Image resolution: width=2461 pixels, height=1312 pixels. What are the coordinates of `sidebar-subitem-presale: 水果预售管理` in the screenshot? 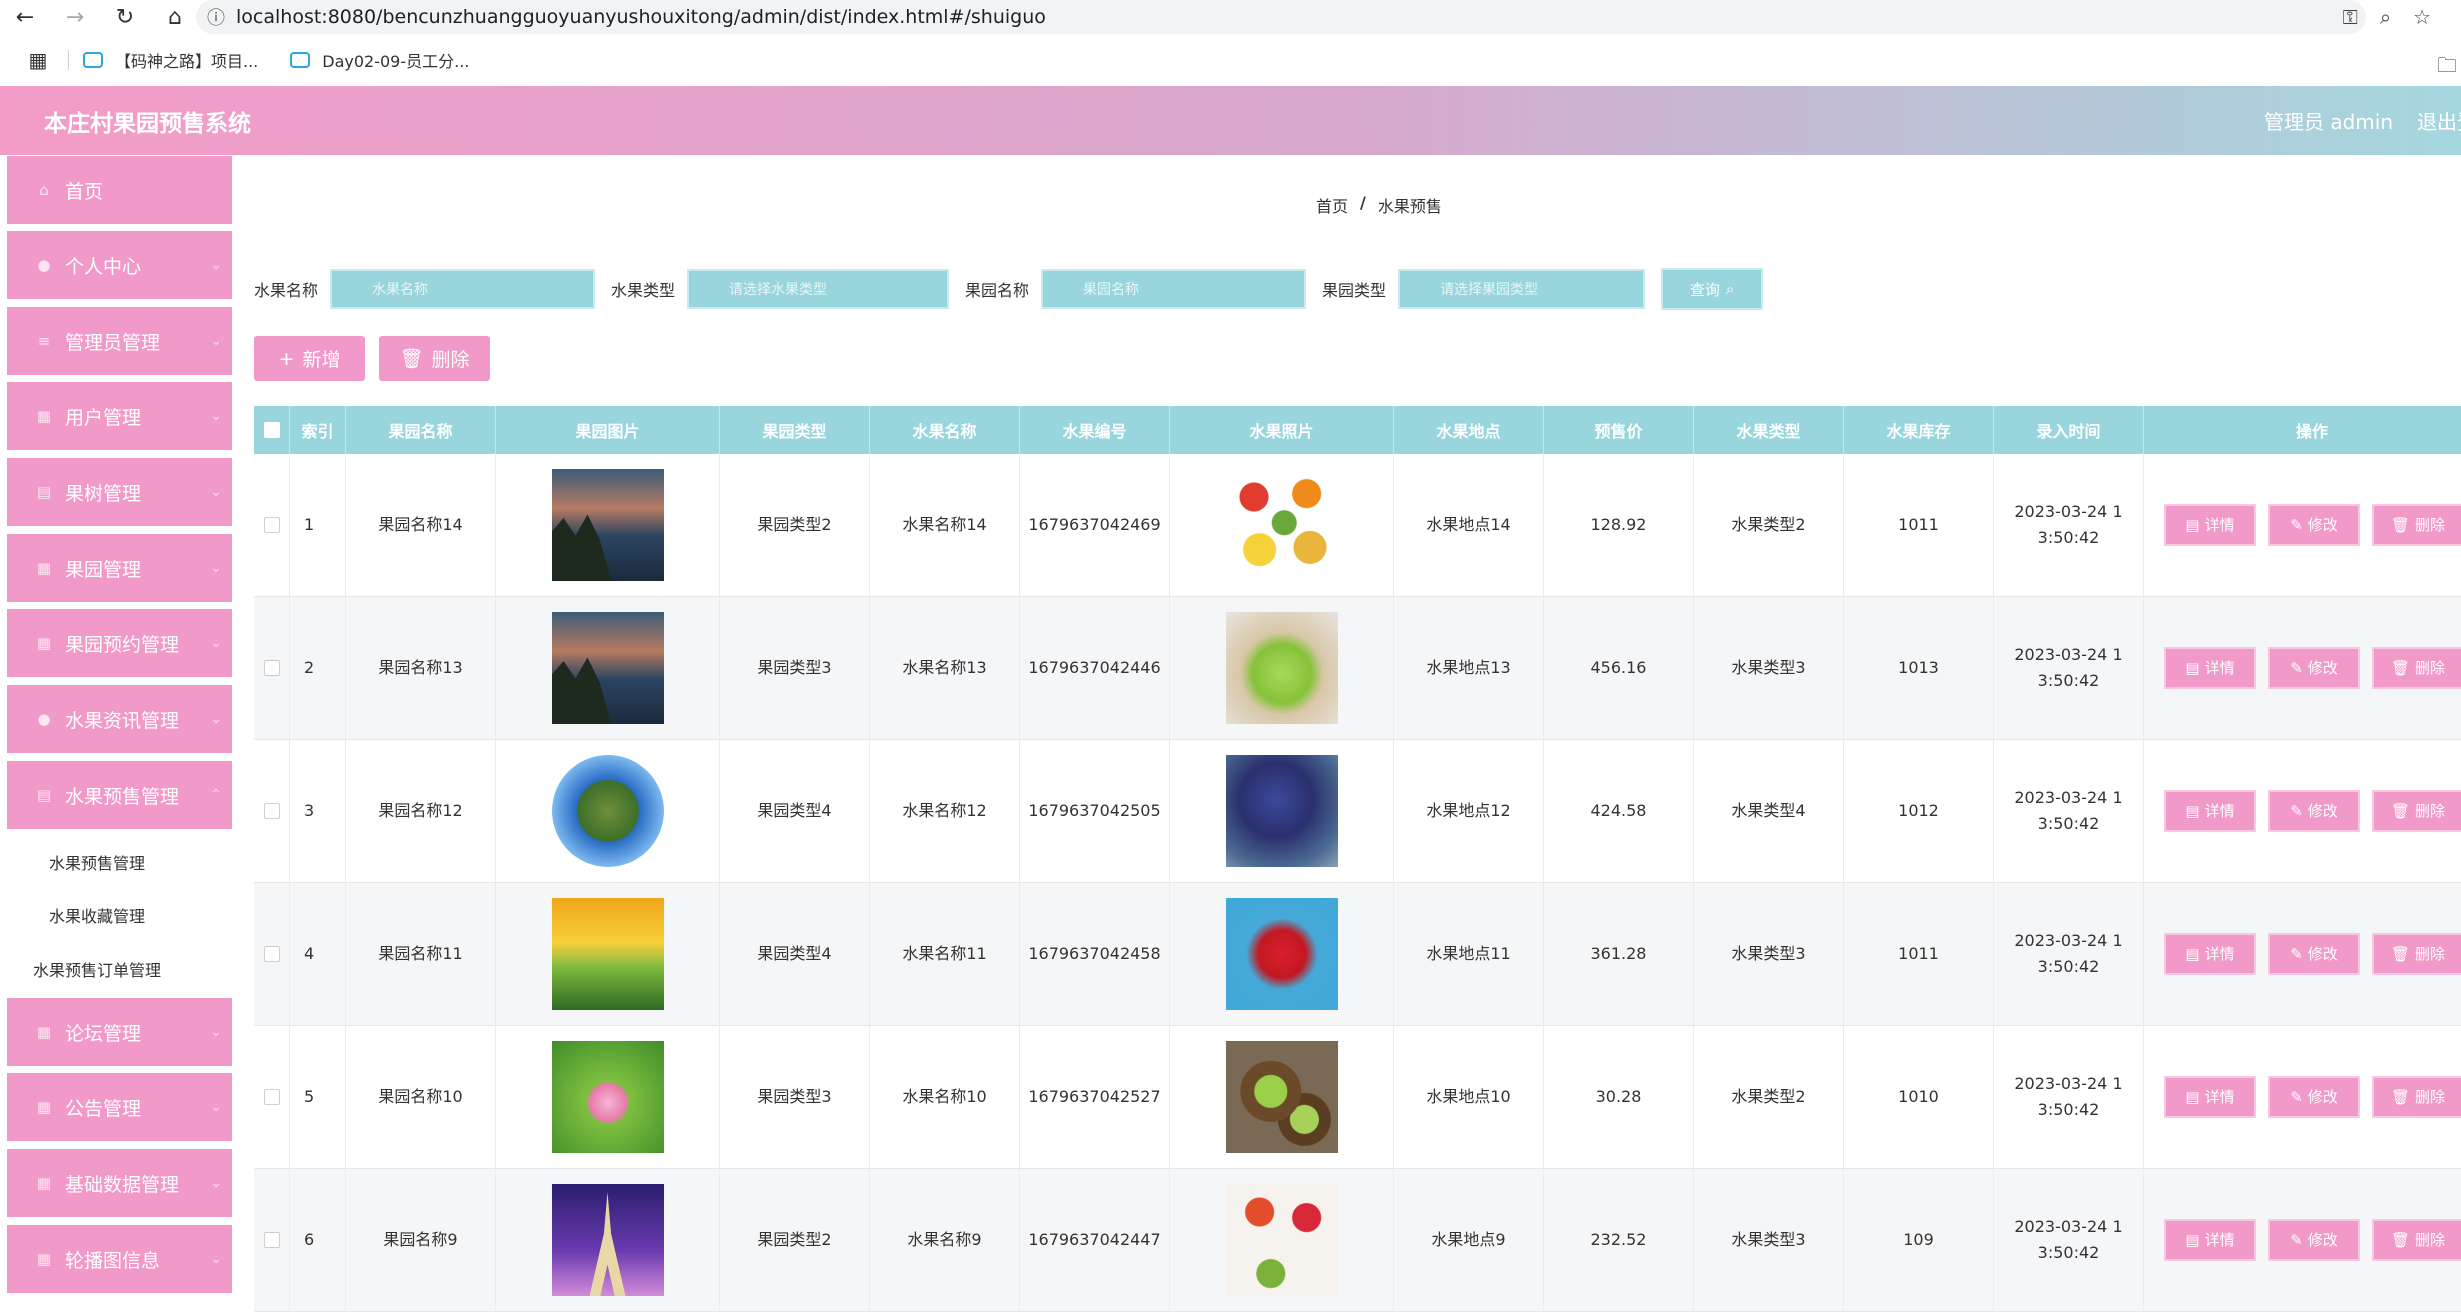 It's located at (119, 862).